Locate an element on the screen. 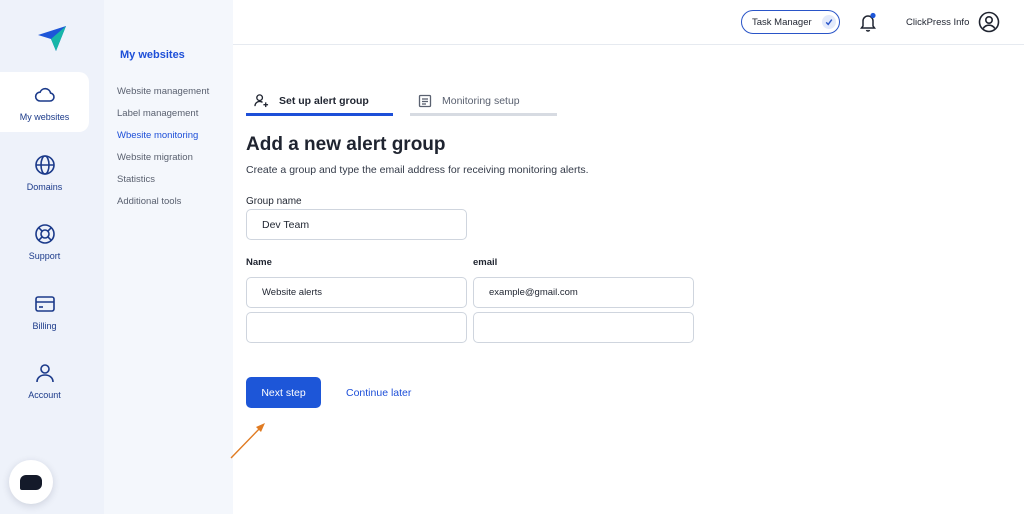 This screenshot has height=514, width=1024. tab-label: Monitoring setup is located at coordinates (481, 100).